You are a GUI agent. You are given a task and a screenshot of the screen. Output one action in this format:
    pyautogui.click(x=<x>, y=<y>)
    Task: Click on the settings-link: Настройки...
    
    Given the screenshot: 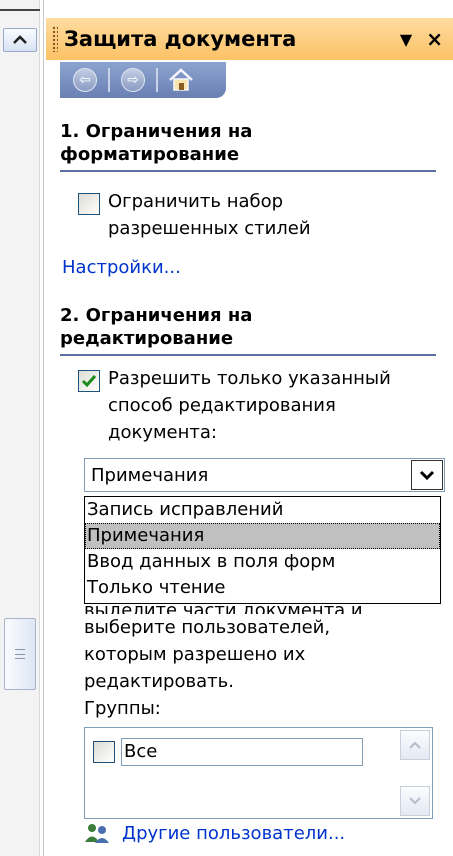 What is the action you would take?
    pyautogui.click(x=121, y=267)
    